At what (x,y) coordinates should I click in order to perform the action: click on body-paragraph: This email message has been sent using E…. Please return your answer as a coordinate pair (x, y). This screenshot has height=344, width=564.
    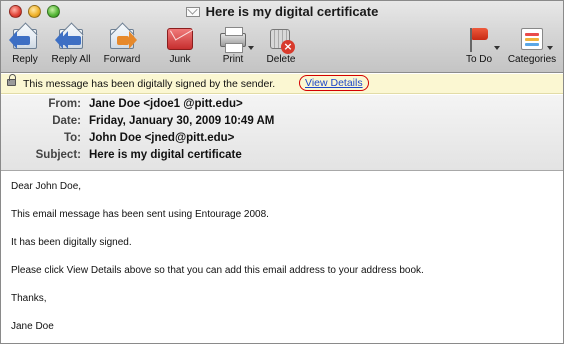
    Looking at the image, I should click on (140, 214).